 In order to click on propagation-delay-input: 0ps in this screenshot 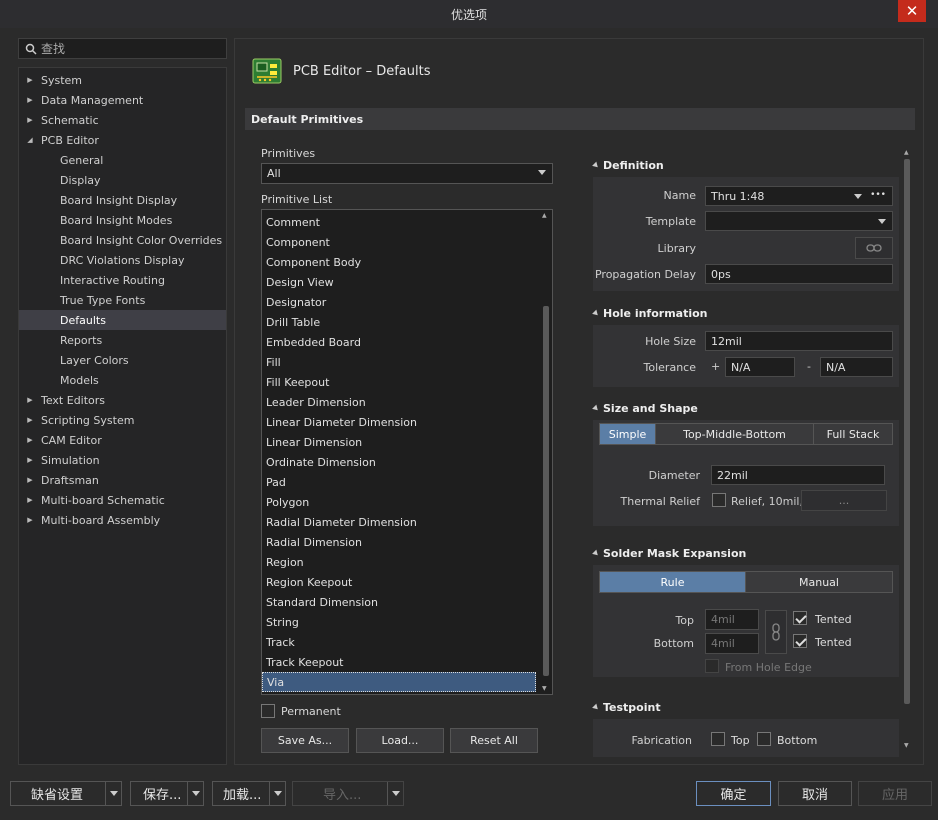, I will do `click(799, 274)`.